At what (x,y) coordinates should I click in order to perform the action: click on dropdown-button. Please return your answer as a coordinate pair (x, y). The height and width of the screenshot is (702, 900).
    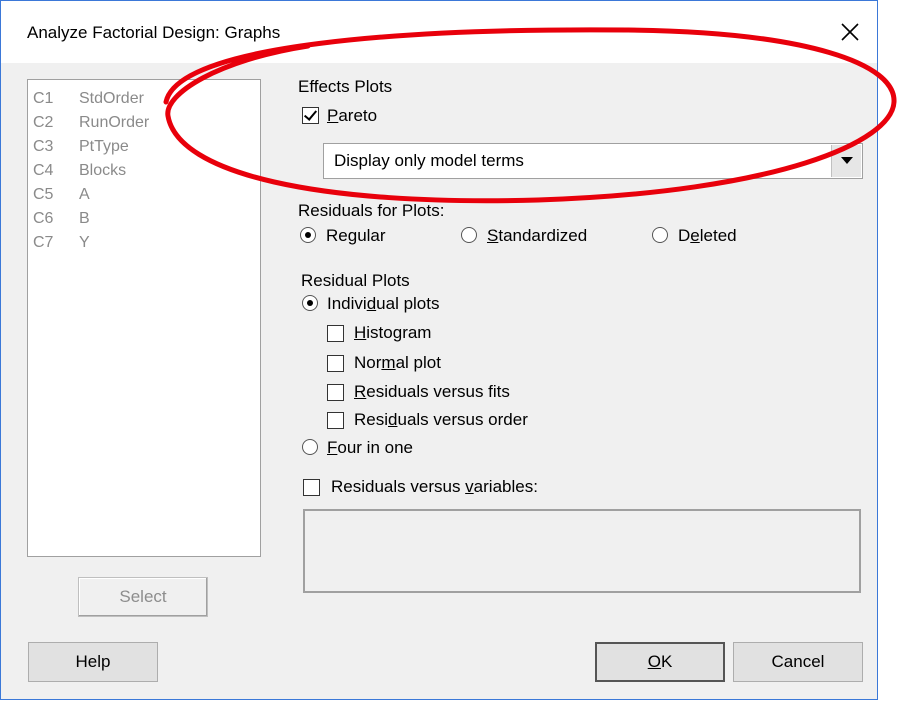
    Looking at the image, I should click on (846, 161).